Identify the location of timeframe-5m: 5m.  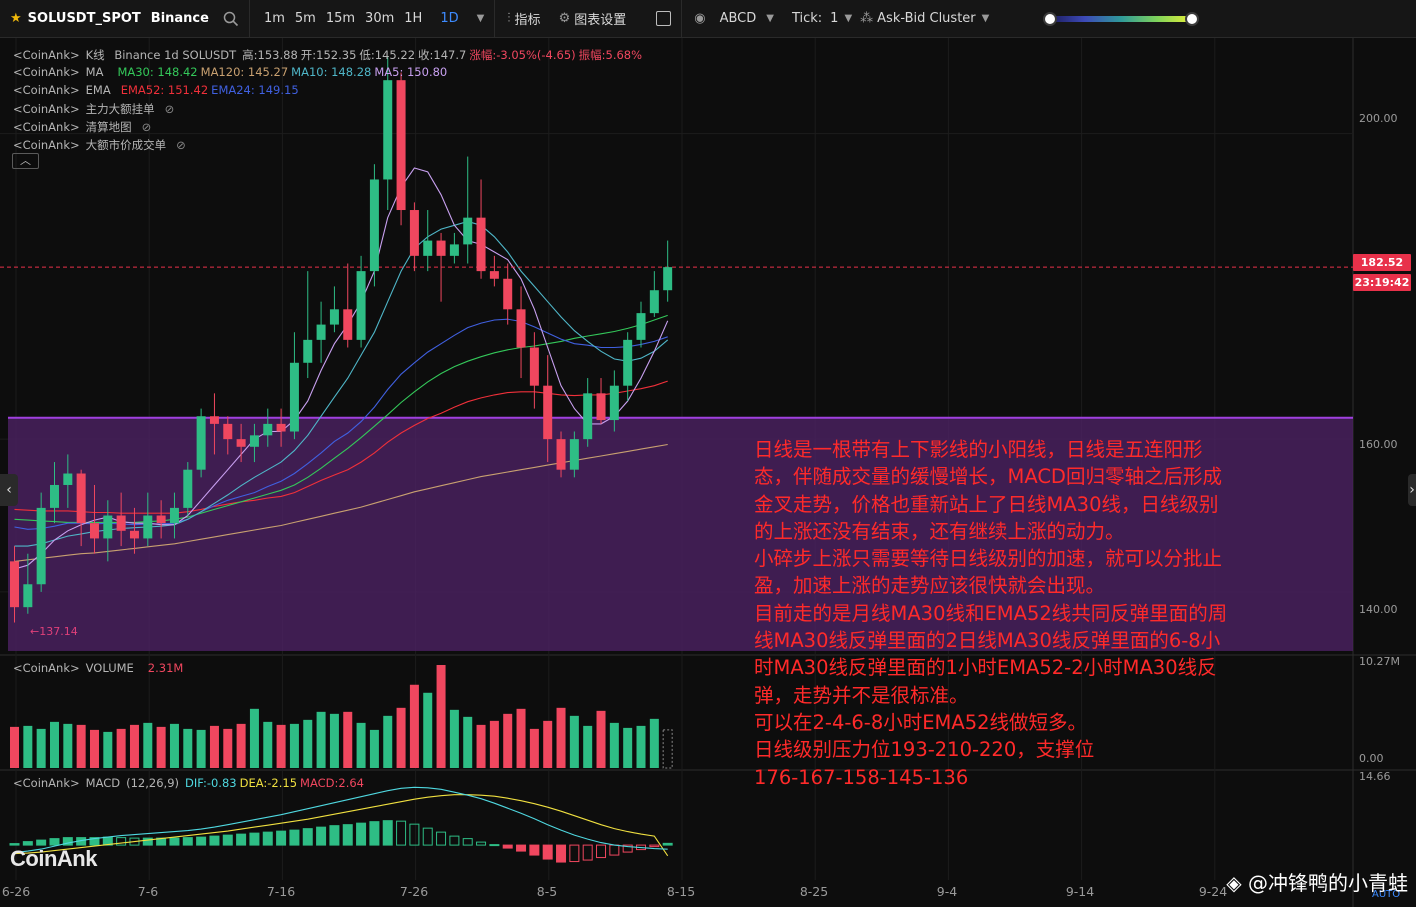
(305, 18).